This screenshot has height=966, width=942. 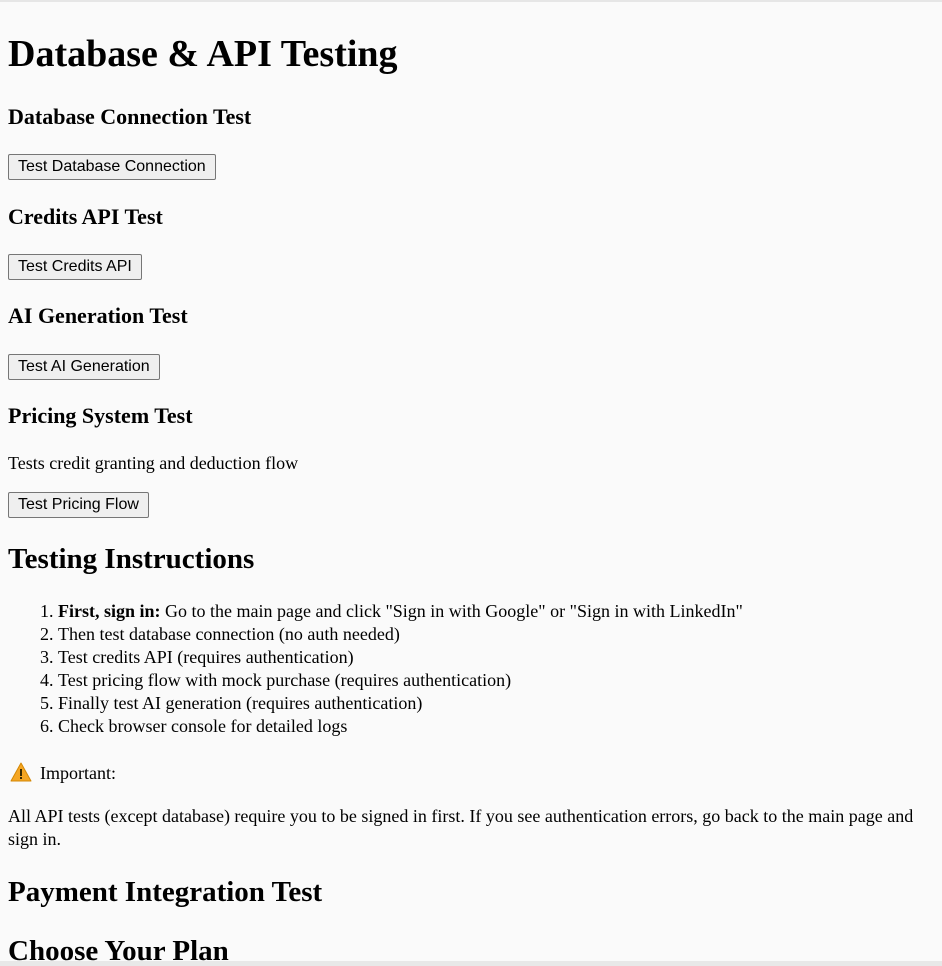 I want to click on instructions-heading: Testing Instructions, so click(x=131, y=559).